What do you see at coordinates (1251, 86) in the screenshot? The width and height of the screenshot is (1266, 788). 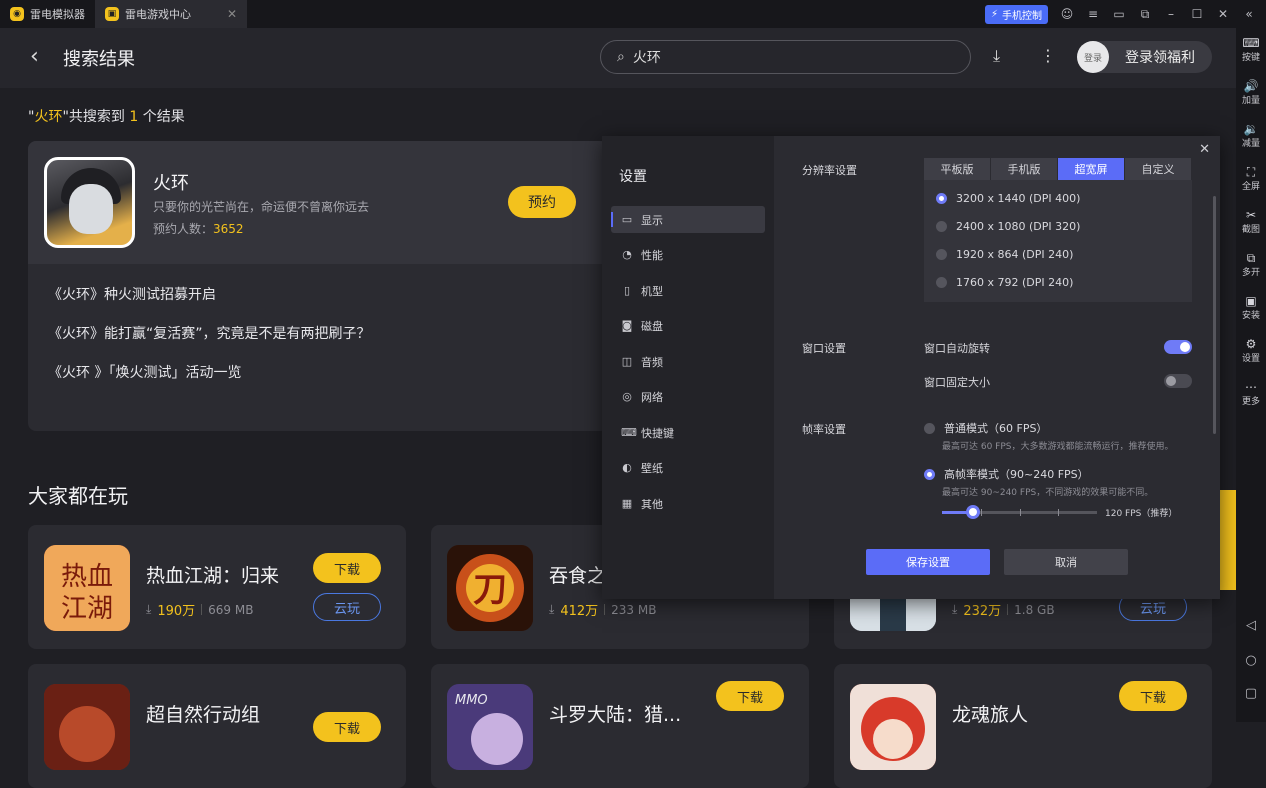 I see `volume-up-icon: 🔊` at bounding box center [1251, 86].